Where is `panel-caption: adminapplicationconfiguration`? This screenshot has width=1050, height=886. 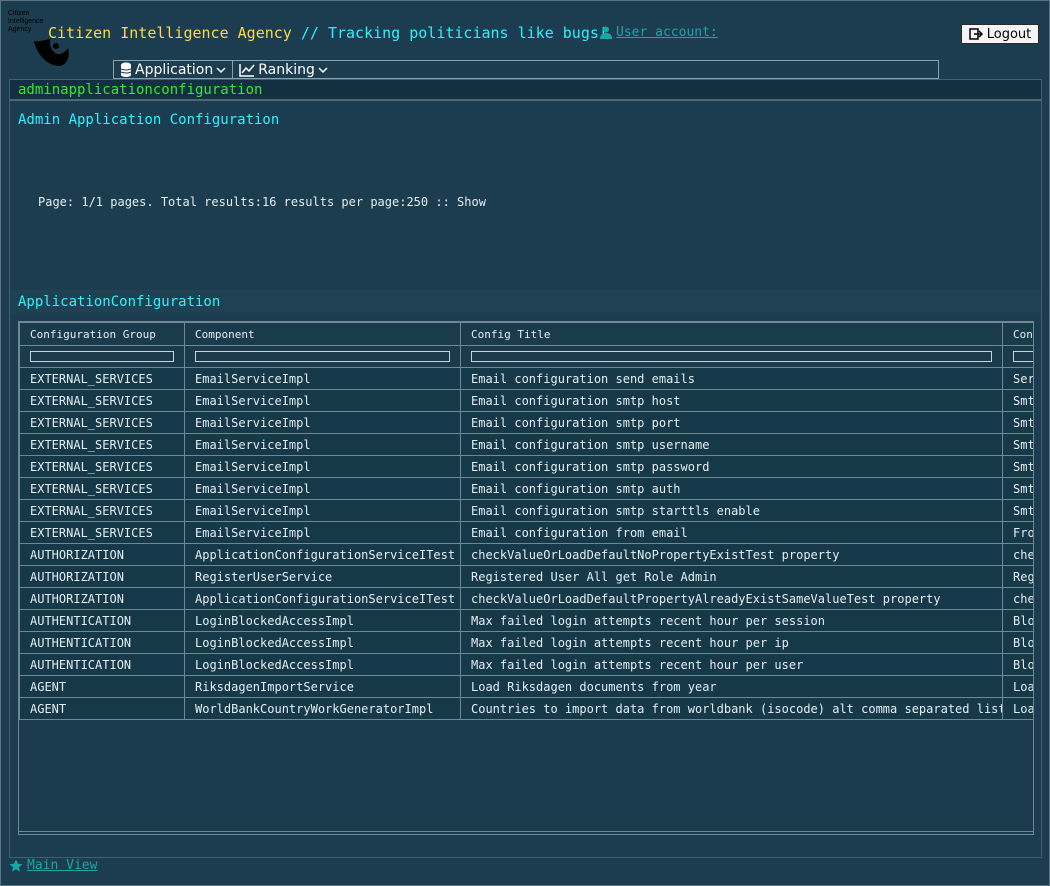 panel-caption: adminapplicationconfiguration is located at coordinates (525, 90).